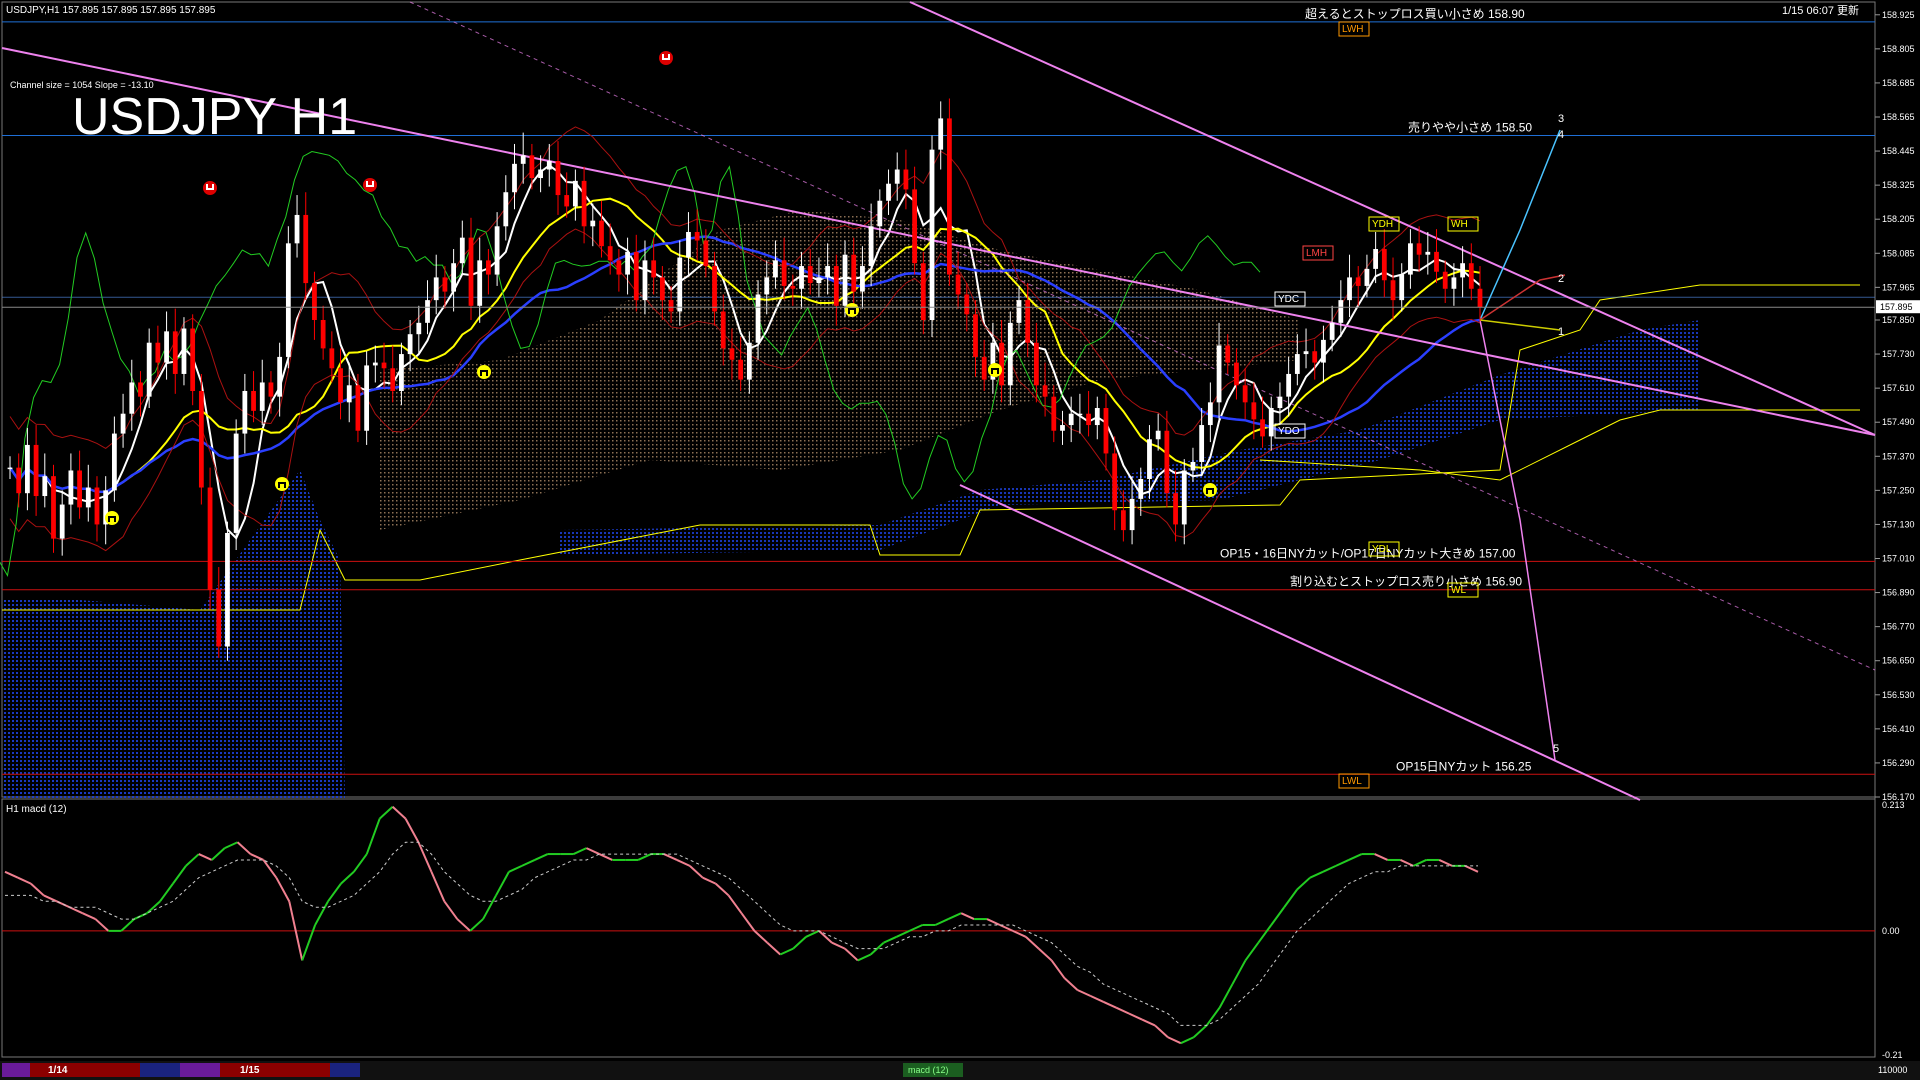 The width and height of the screenshot is (1920, 1080). I want to click on scenario-label: 1, so click(1561, 332).